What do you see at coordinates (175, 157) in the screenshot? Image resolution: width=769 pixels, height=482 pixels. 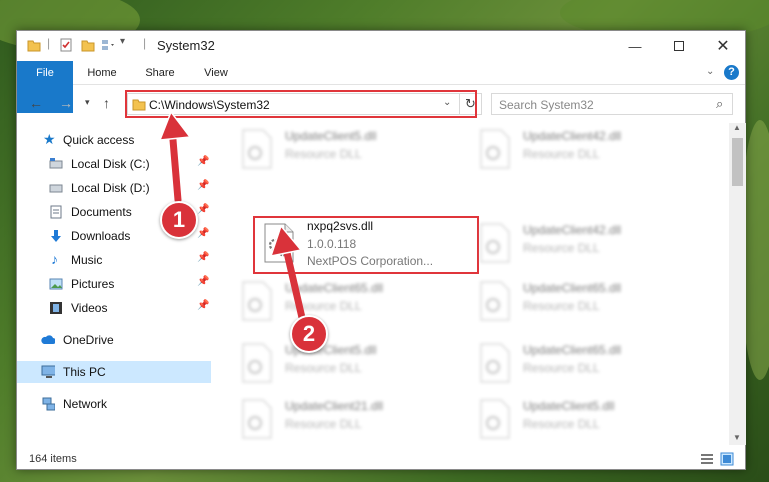 I see `arrow-1-icon` at bounding box center [175, 157].